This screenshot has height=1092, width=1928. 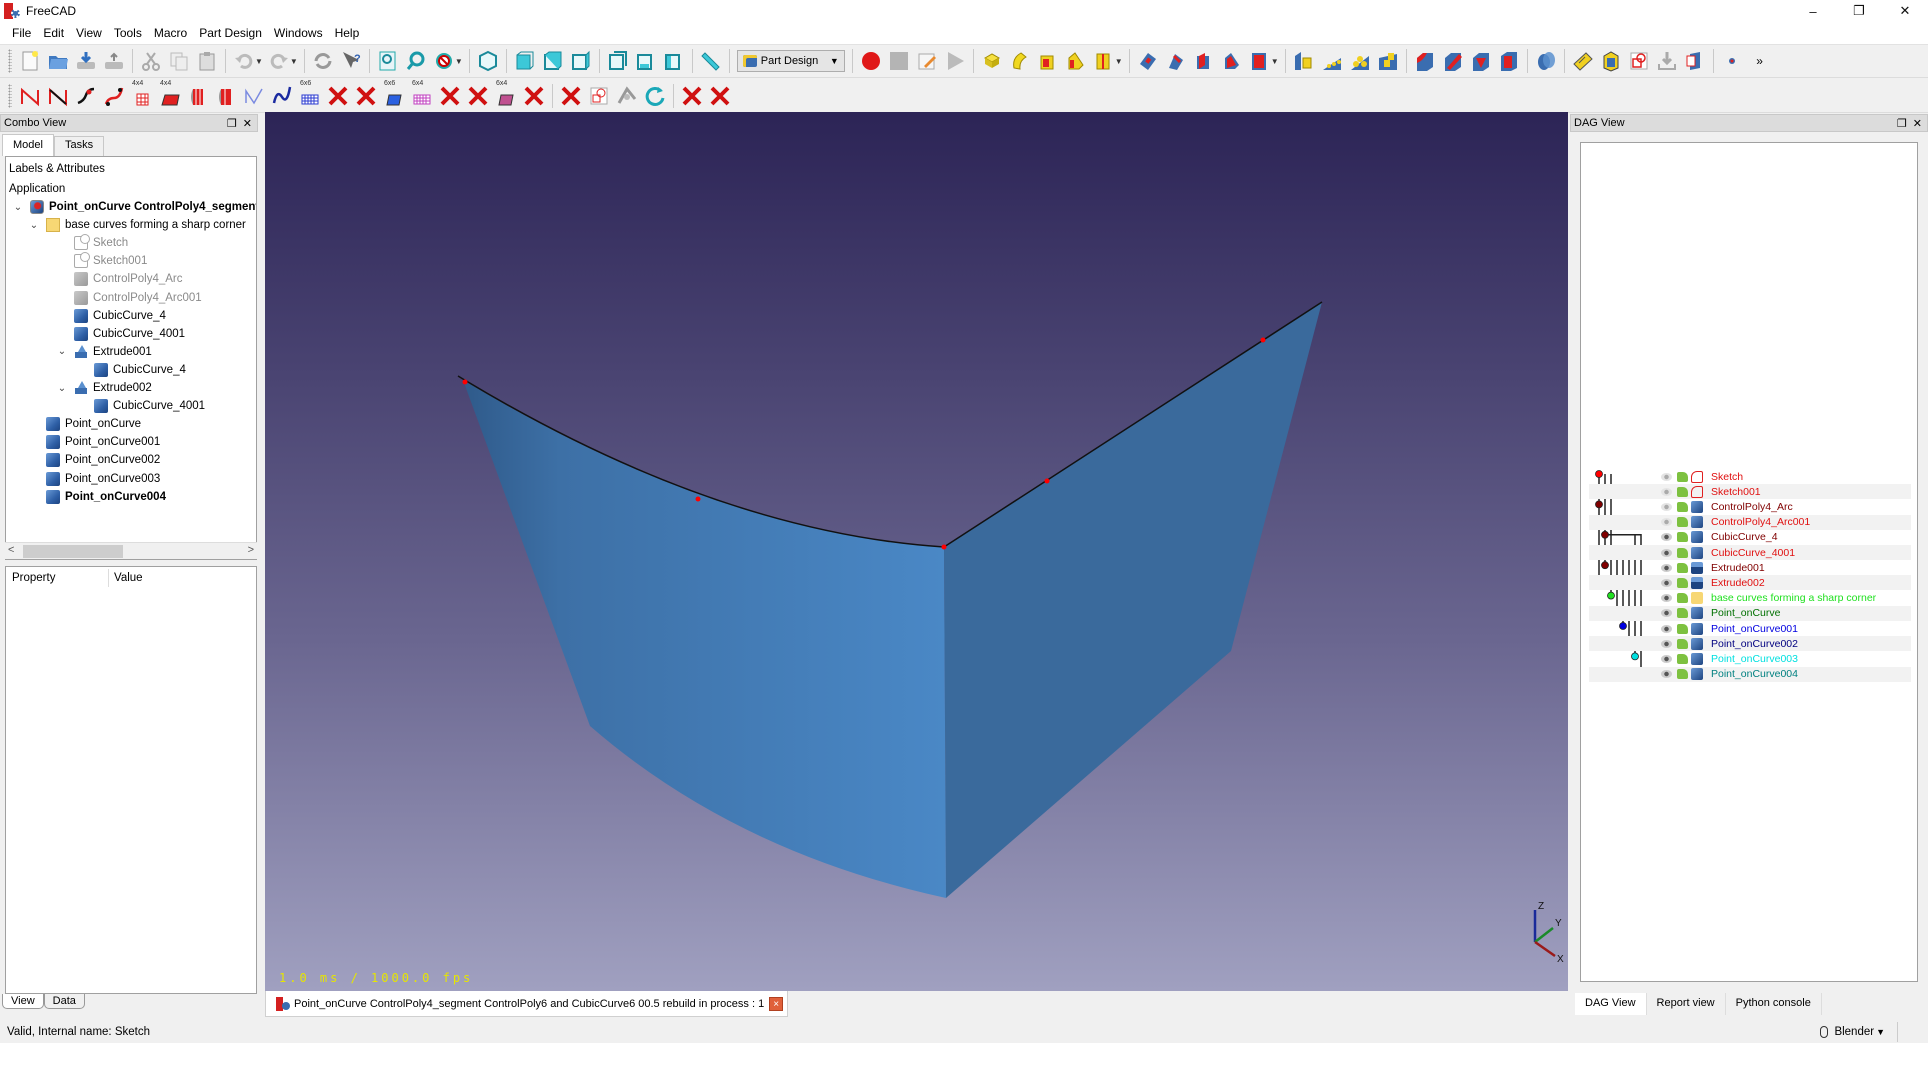 What do you see at coordinates (1750, 552) in the screenshot?
I see `dag-row: CubicCurve_4001` at bounding box center [1750, 552].